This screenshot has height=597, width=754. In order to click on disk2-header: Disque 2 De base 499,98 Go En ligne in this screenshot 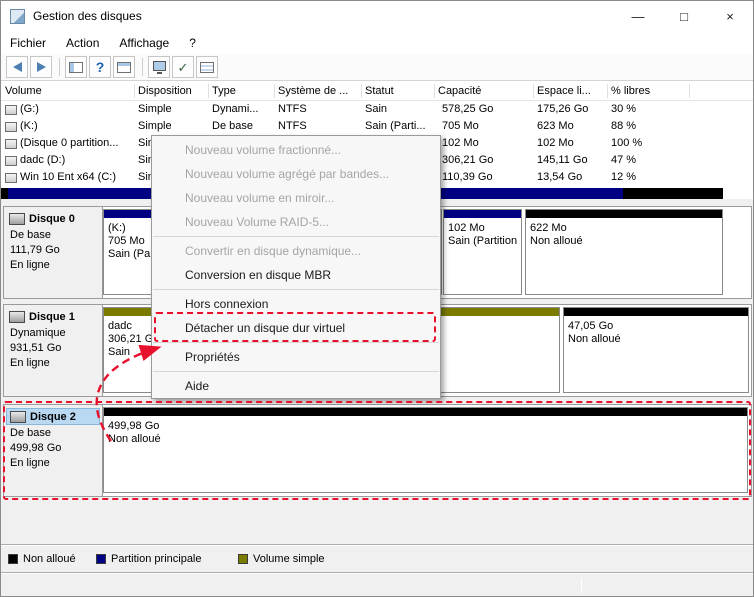, I will do `click(53, 450)`.